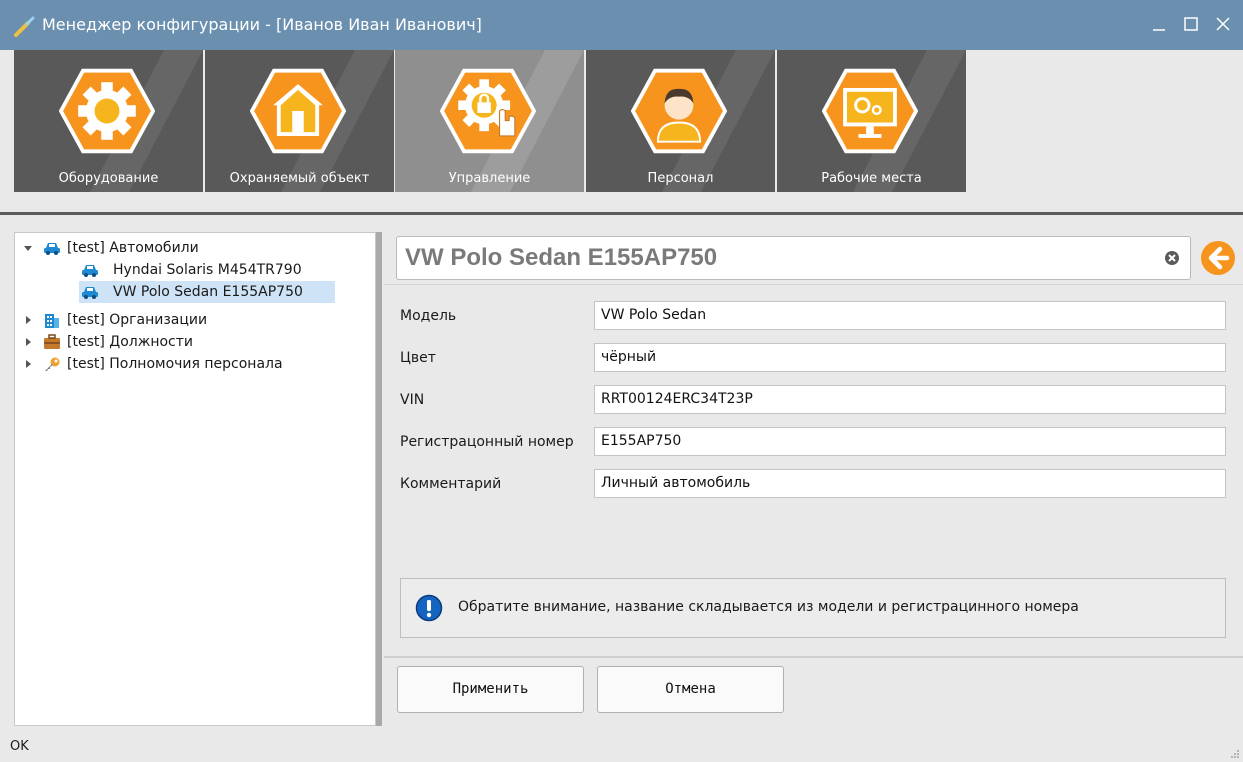 This screenshot has width=1243, height=762. I want to click on status-bar: OK, so click(621, 744).